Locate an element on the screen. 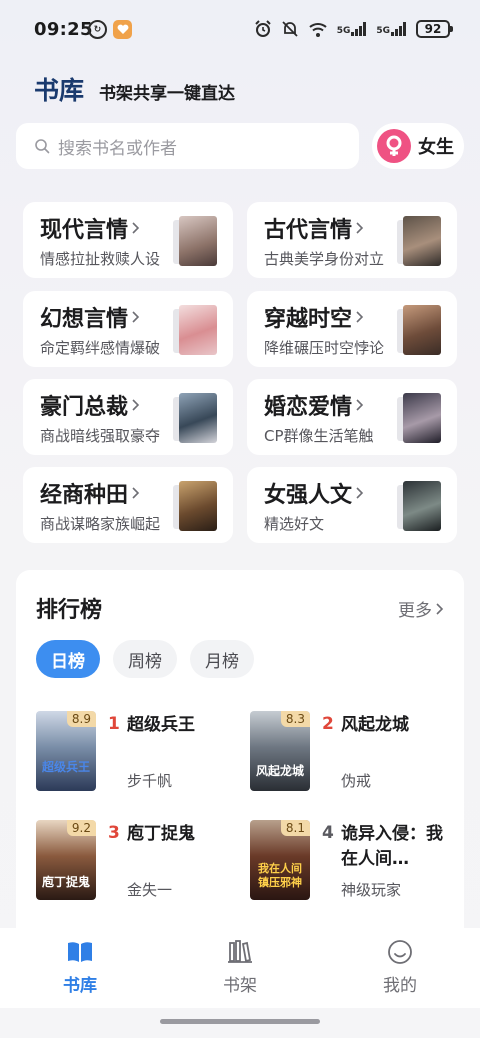 The height and width of the screenshot is (1038, 480). svg-text: 镇压邪神 is located at coordinates (280, 882).